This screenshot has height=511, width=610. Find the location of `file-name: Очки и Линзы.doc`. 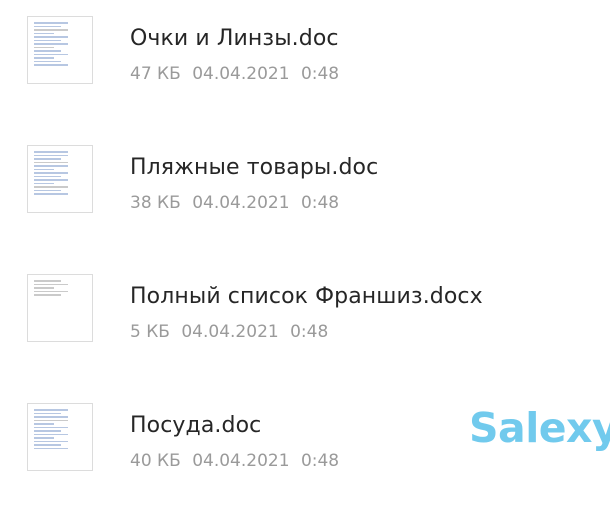

file-name: Очки и Линзы.doc is located at coordinates (234, 38).